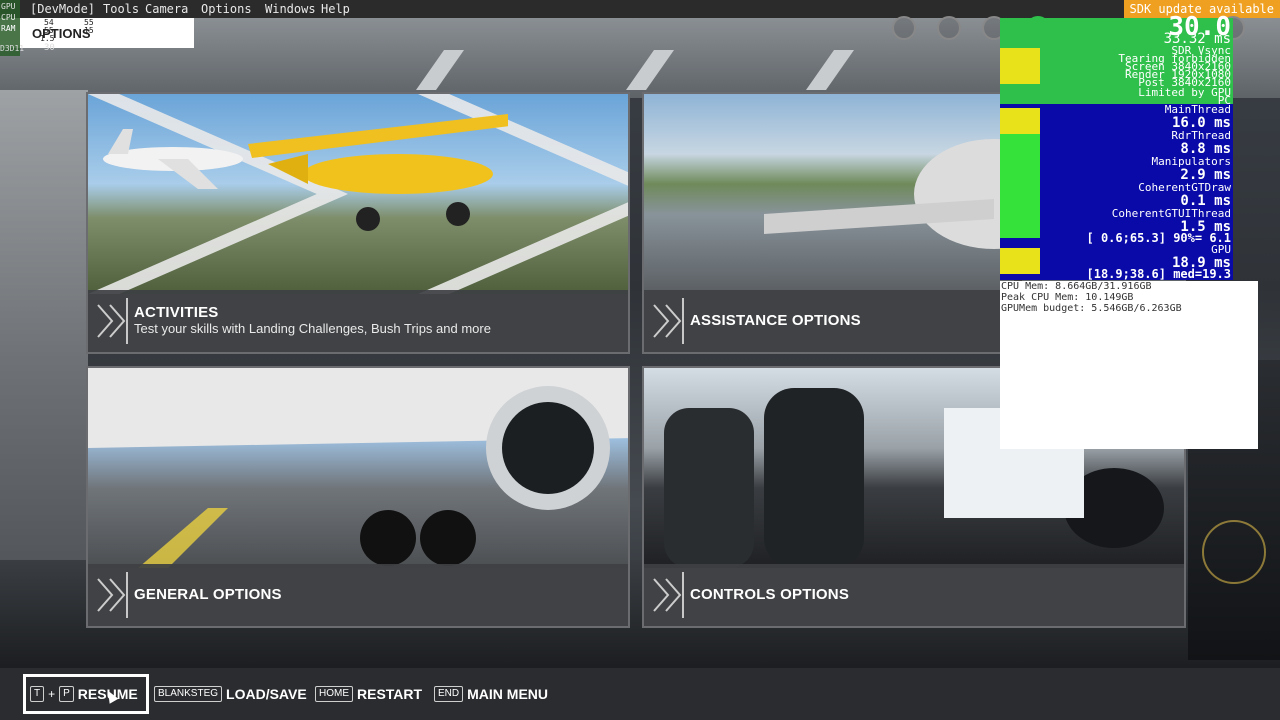 This screenshot has height=720, width=1280. I want to click on fps-bottom-number: 30, so click(49, 48).